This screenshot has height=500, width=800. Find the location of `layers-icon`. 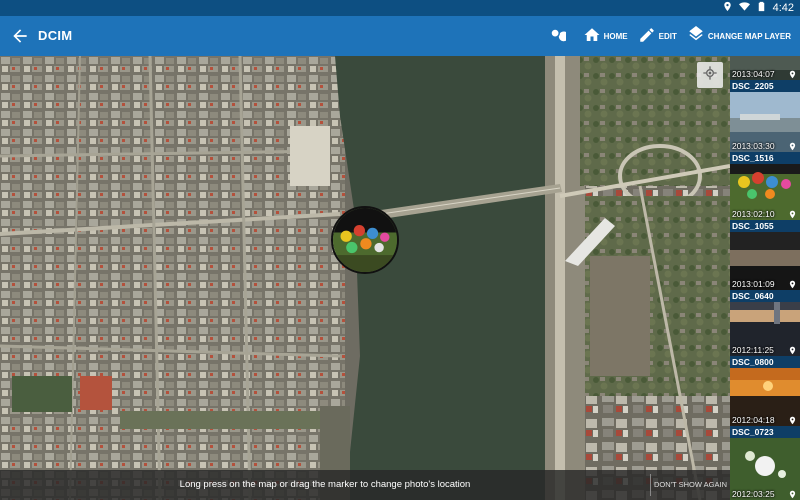

layers-icon is located at coordinates (696, 36).